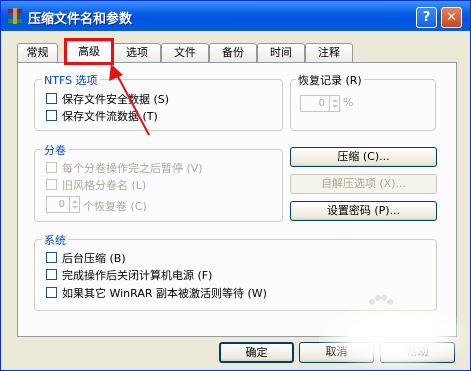 The height and width of the screenshot is (371, 471). Describe the element at coordinates (348, 102) in the screenshot. I see `recovery-unit: %` at that location.